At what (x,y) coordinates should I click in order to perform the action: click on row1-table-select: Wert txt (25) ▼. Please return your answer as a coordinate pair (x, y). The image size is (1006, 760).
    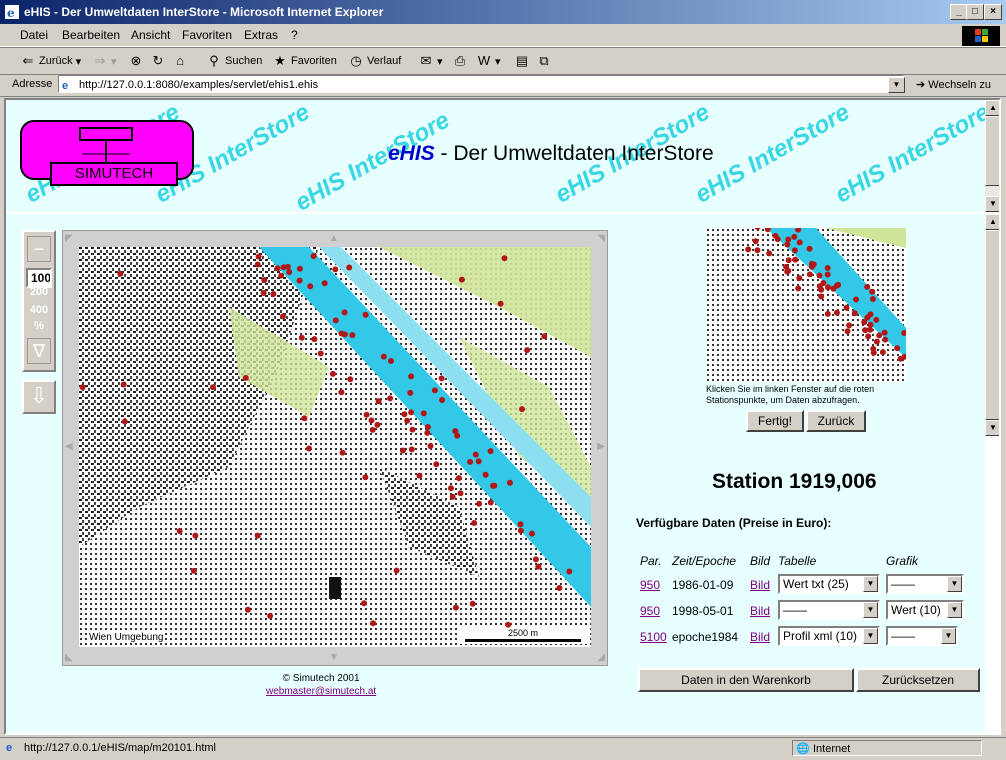
    Looking at the image, I should click on (829, 584).